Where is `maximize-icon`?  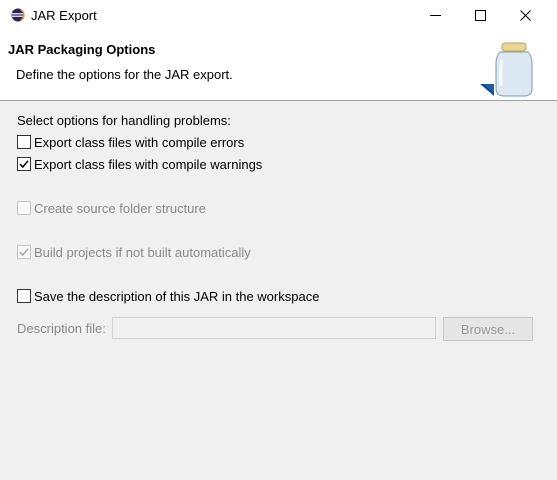 maximize-icon is located at coordinates (480, 15).